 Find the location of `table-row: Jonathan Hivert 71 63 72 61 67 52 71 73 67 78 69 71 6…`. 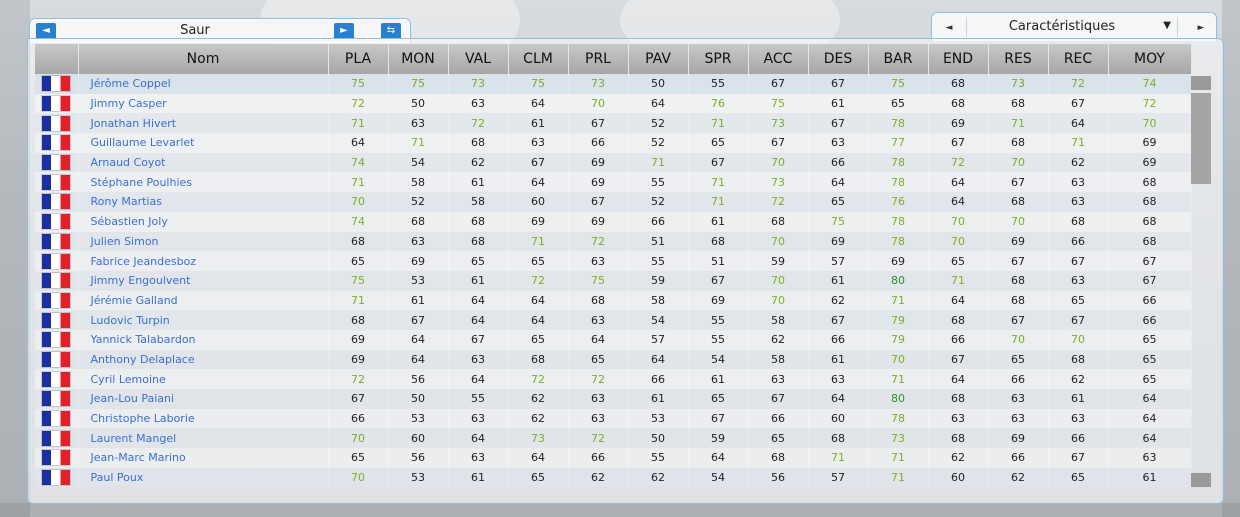

table-row: Jonathan Hivert 71 63 72 61 67 52 71 73 67 78 69 71 6… is located at coordinates (613, 123).